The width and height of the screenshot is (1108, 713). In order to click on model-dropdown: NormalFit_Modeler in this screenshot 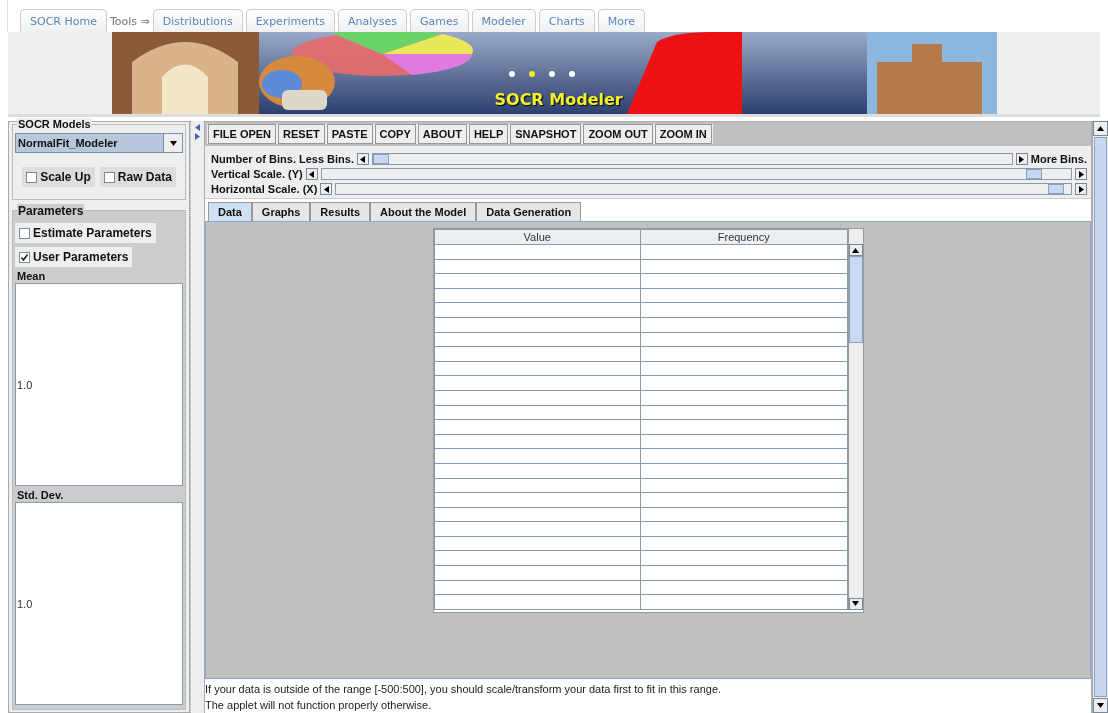, I will do `click(99, 143)`.